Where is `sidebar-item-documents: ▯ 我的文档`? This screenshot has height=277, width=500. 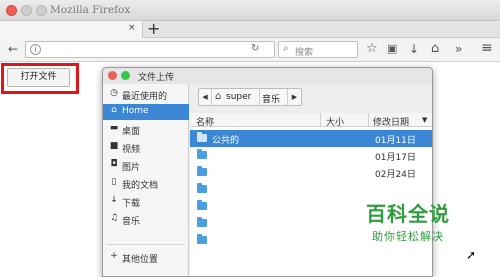 sidebar-item-documents: ▯ 我的文档 is located at coordinates (146, 184).